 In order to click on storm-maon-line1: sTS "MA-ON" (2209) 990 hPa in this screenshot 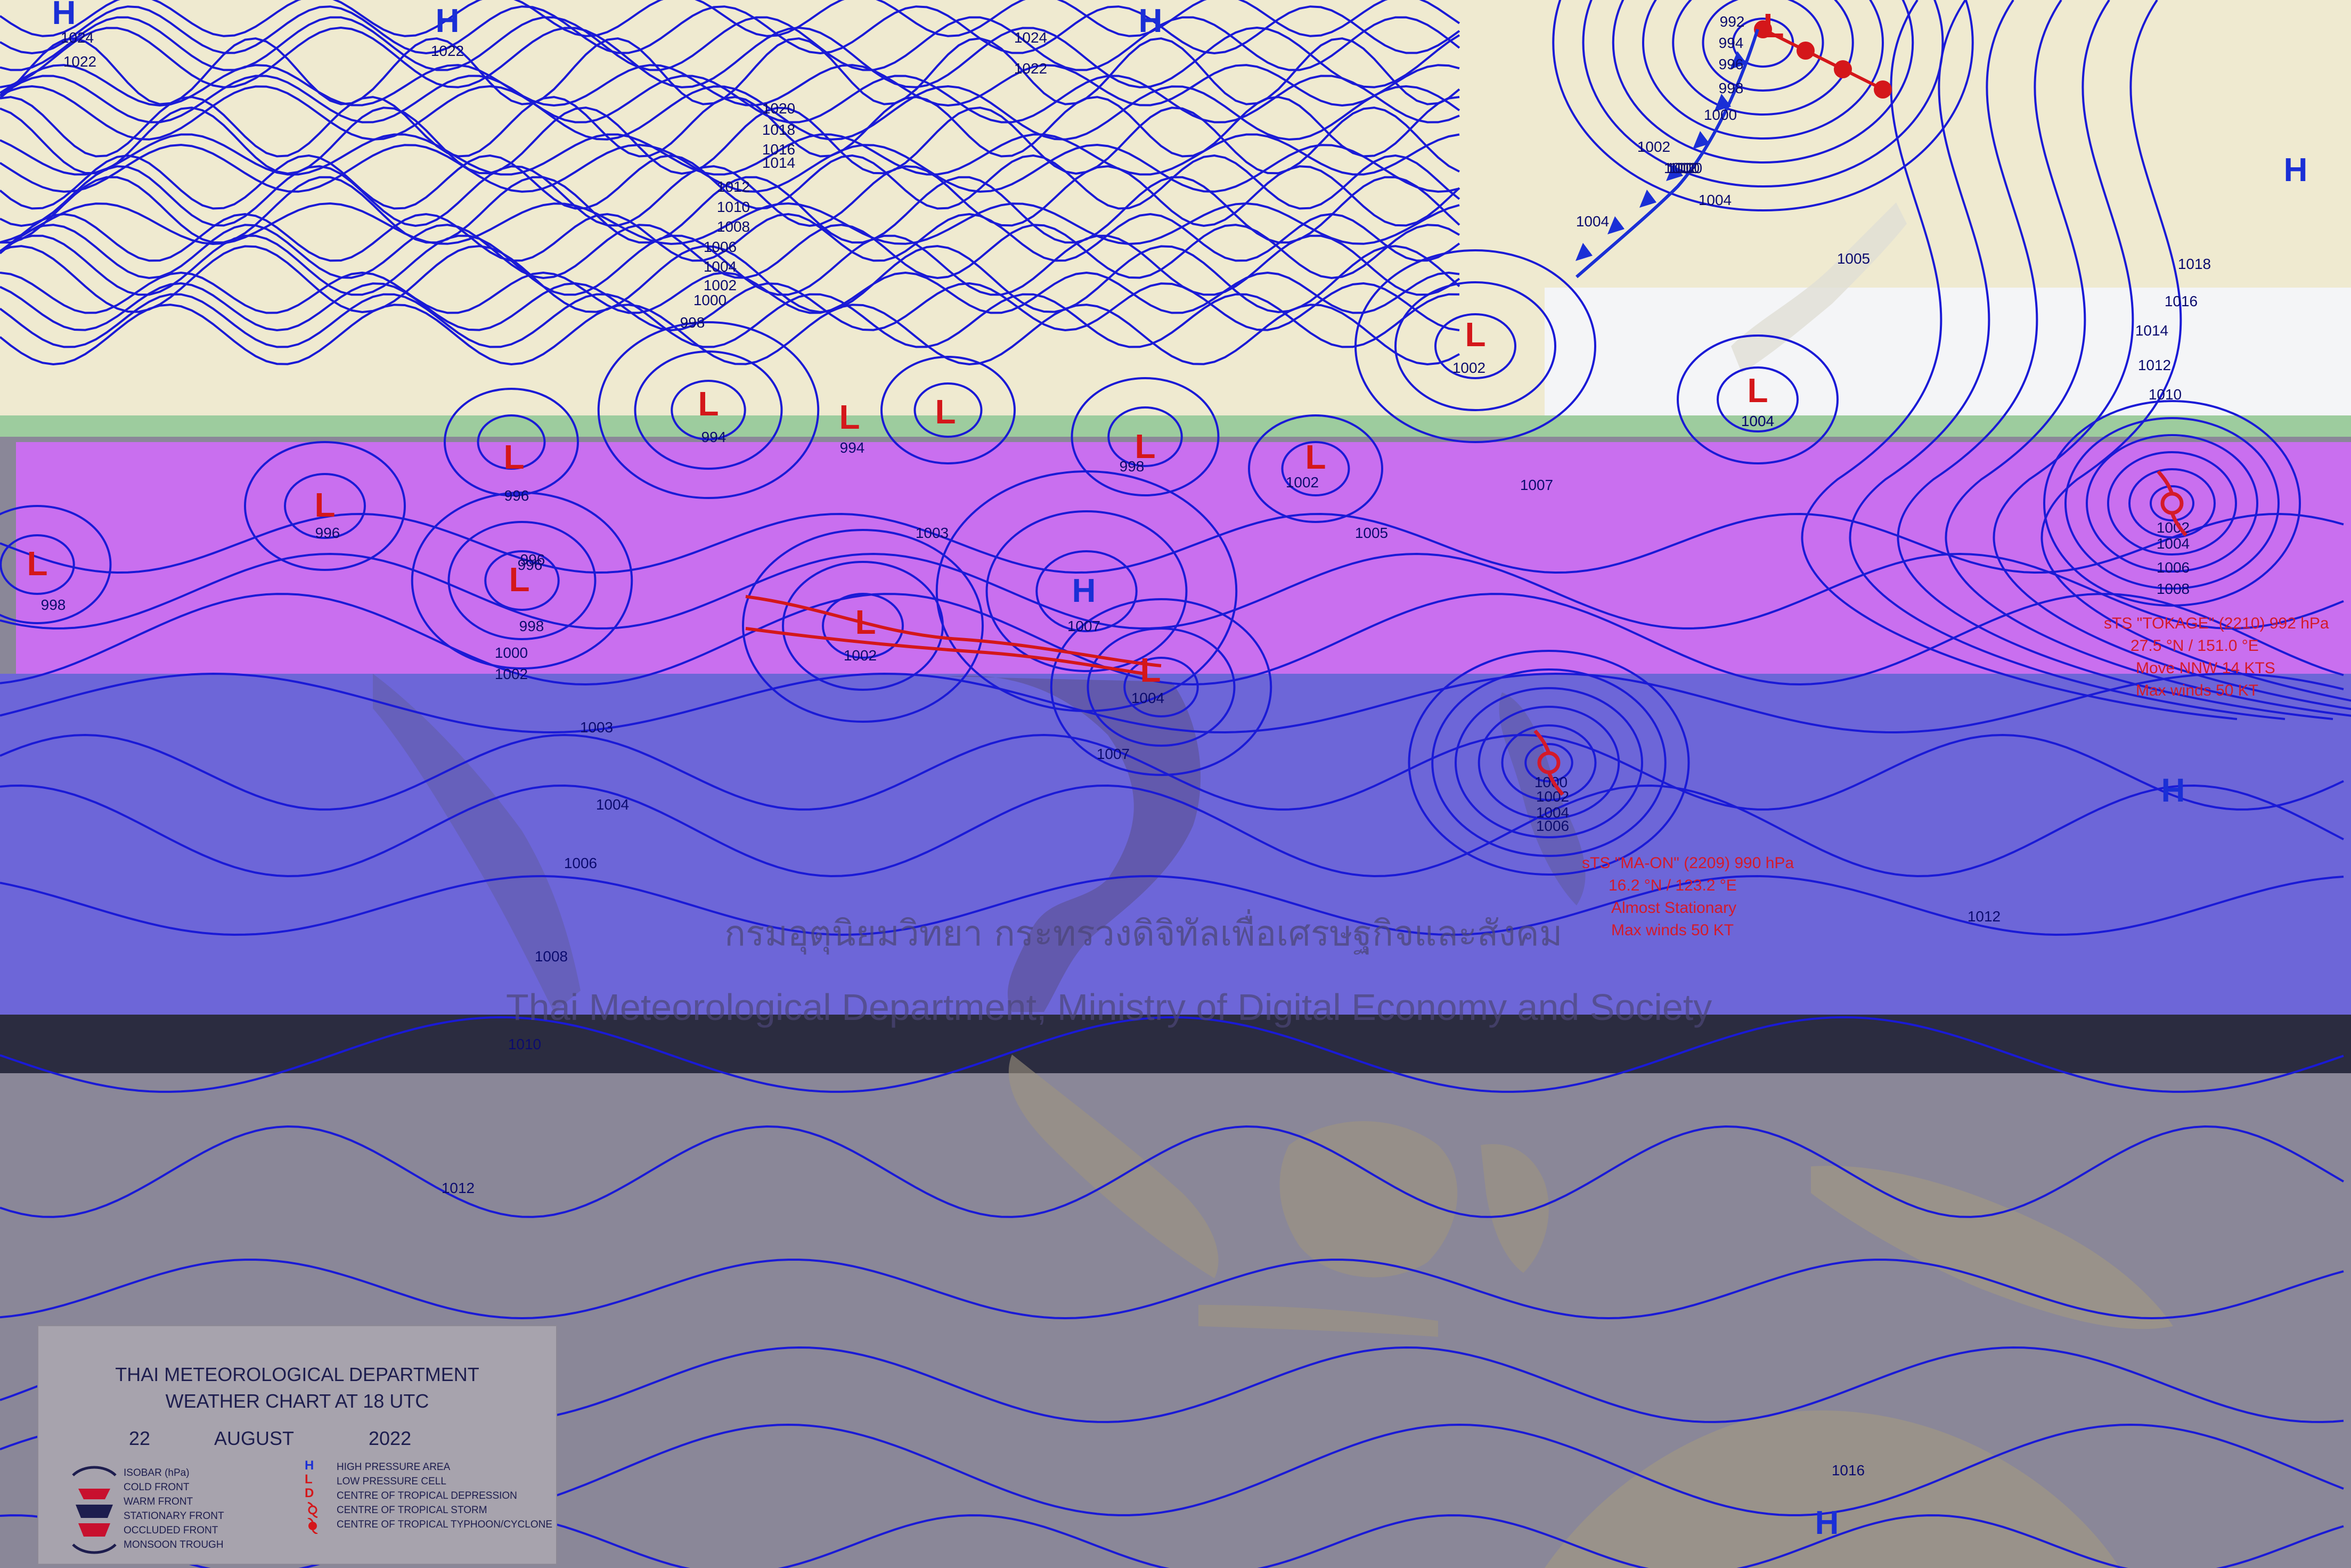, I will do `click(1688, 863)`.